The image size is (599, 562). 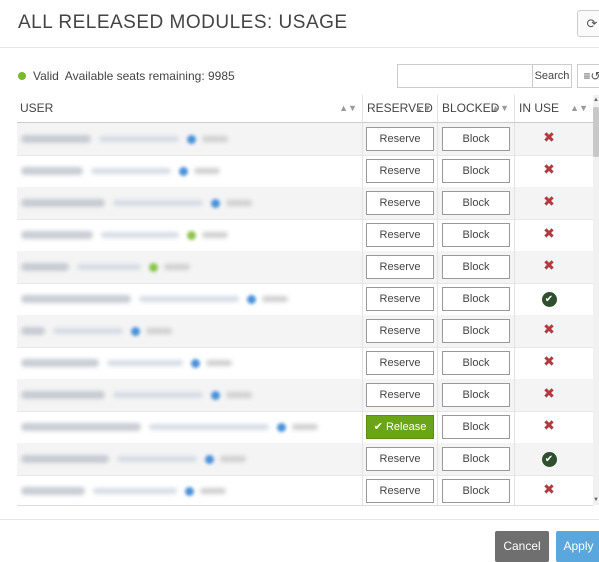 What do you see at coordinates (400, 427) in the screenshot?
I see `release-button: ✔ Release` at bounding box center [400, 427].